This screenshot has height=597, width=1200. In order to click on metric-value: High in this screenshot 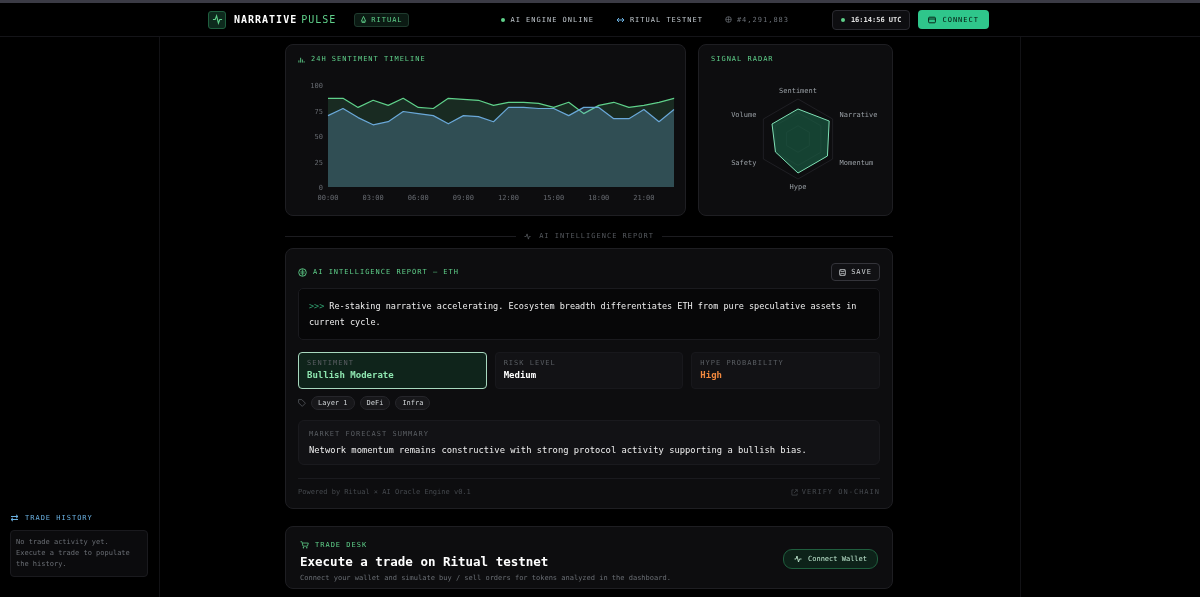, I will do `click(711, 375)`.